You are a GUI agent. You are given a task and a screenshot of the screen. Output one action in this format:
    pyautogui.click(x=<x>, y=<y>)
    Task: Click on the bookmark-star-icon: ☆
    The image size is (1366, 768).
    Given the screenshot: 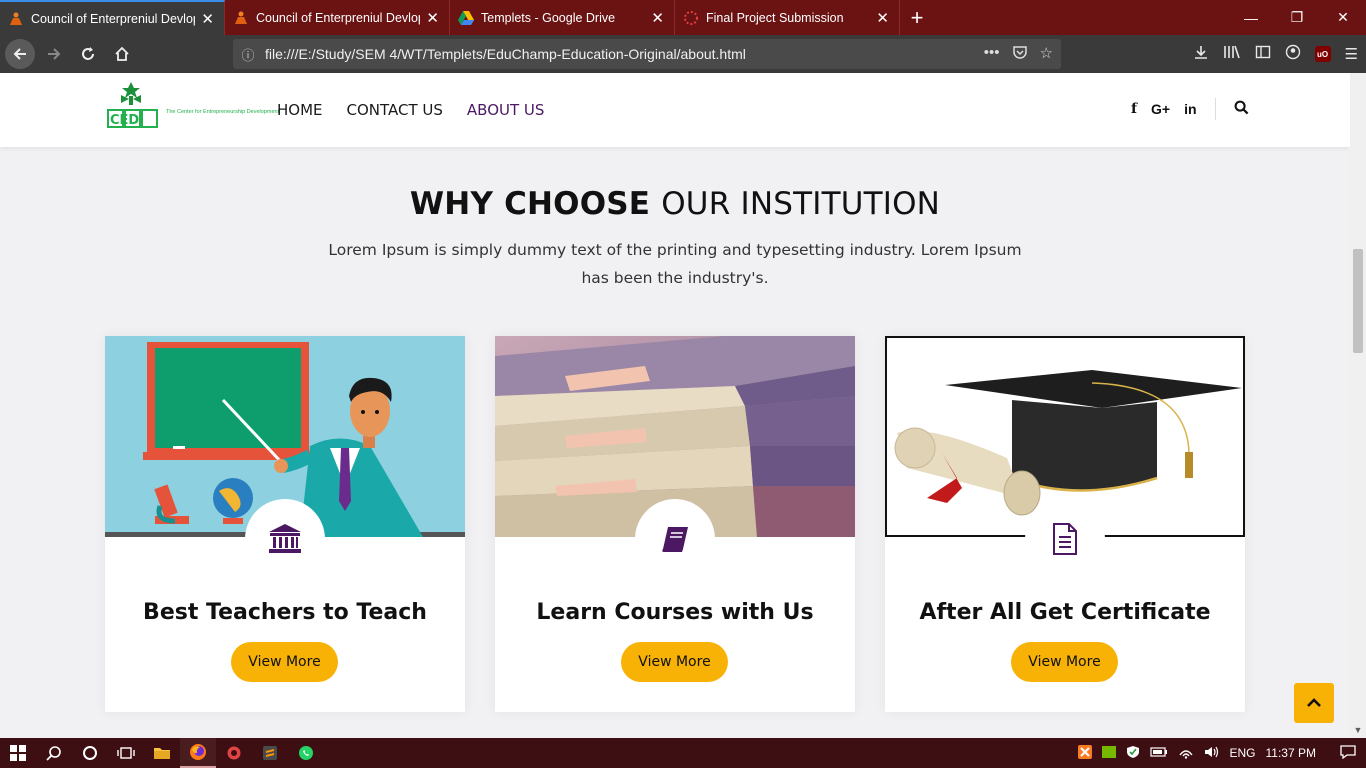 What is the action you would take?
    pyautogui.click(x=1046, y=54)
    